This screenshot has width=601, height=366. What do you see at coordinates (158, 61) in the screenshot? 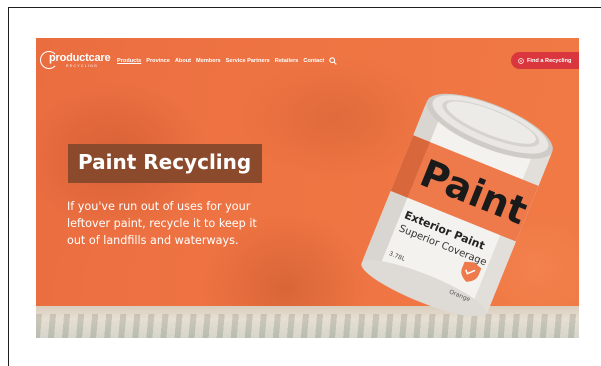
I see `nav-item-province: Province` at bounding box center [158, 61].